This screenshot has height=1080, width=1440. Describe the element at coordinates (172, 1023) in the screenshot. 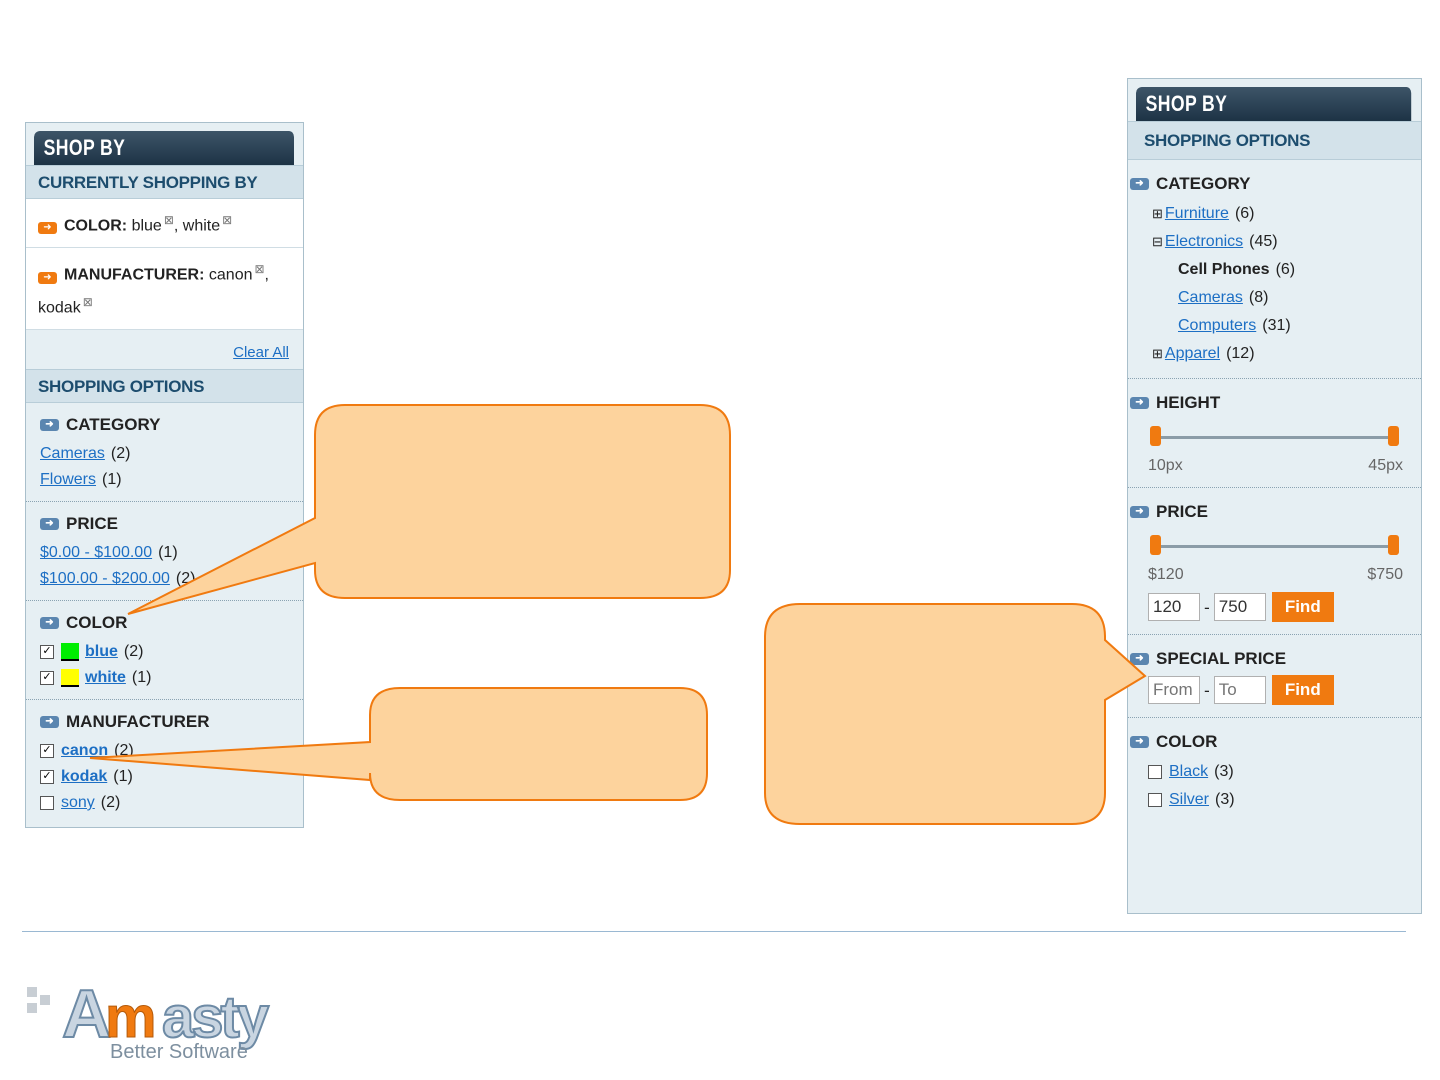

I see `amasty-logo: A m asty Better Software` at that location.